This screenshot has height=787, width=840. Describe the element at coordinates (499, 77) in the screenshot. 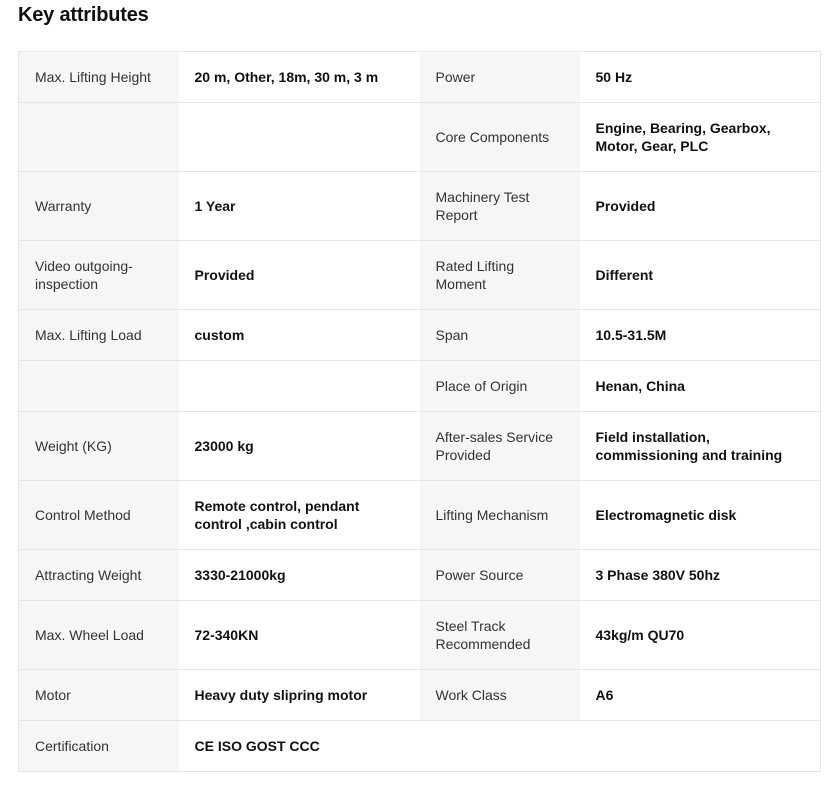

I see `attribute-label: Power` at that location.